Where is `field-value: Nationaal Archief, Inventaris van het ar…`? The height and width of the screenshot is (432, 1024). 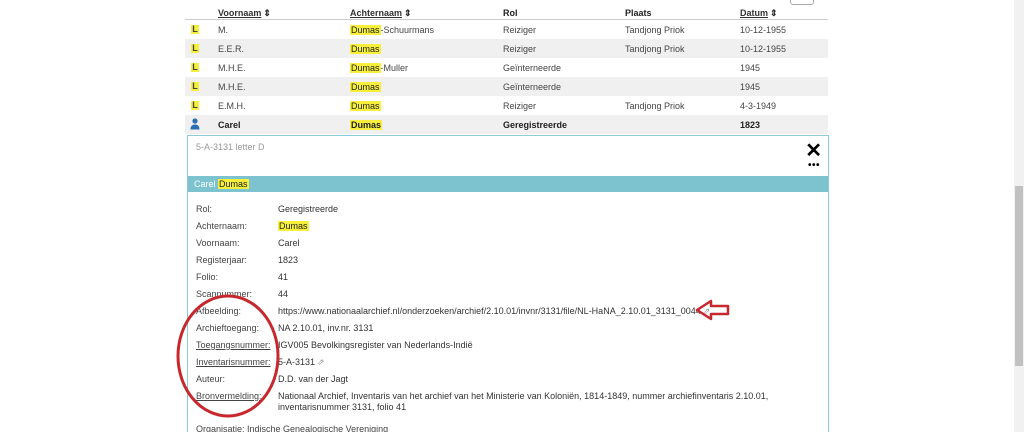 field-value: Nationaal Archief, Inventaris van het ar… is located at coordinates (523, 401).